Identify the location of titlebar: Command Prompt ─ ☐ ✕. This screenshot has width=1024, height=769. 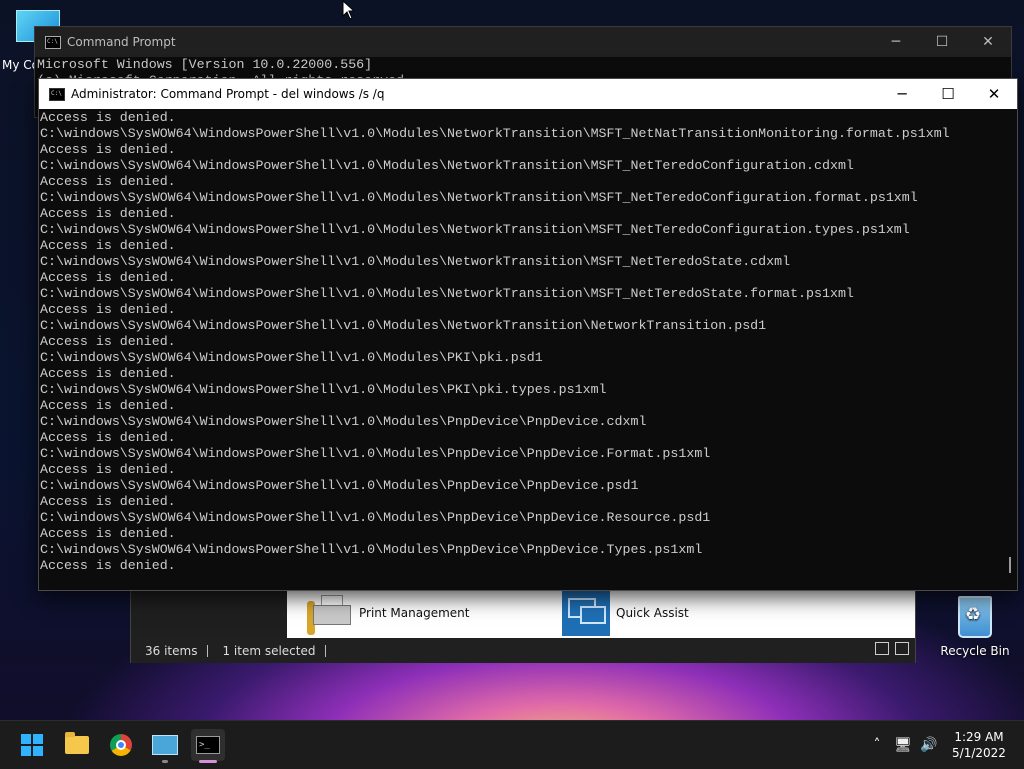
(523, 42).